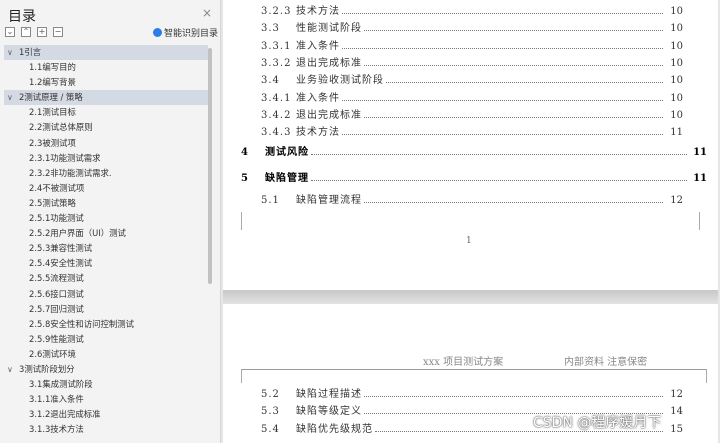 The height and width of the screenshot is (443, 720). What do you see at coordinates (469, 241) in the screenshot?
I see `page-number: 1` at bounding box center [469, 241].